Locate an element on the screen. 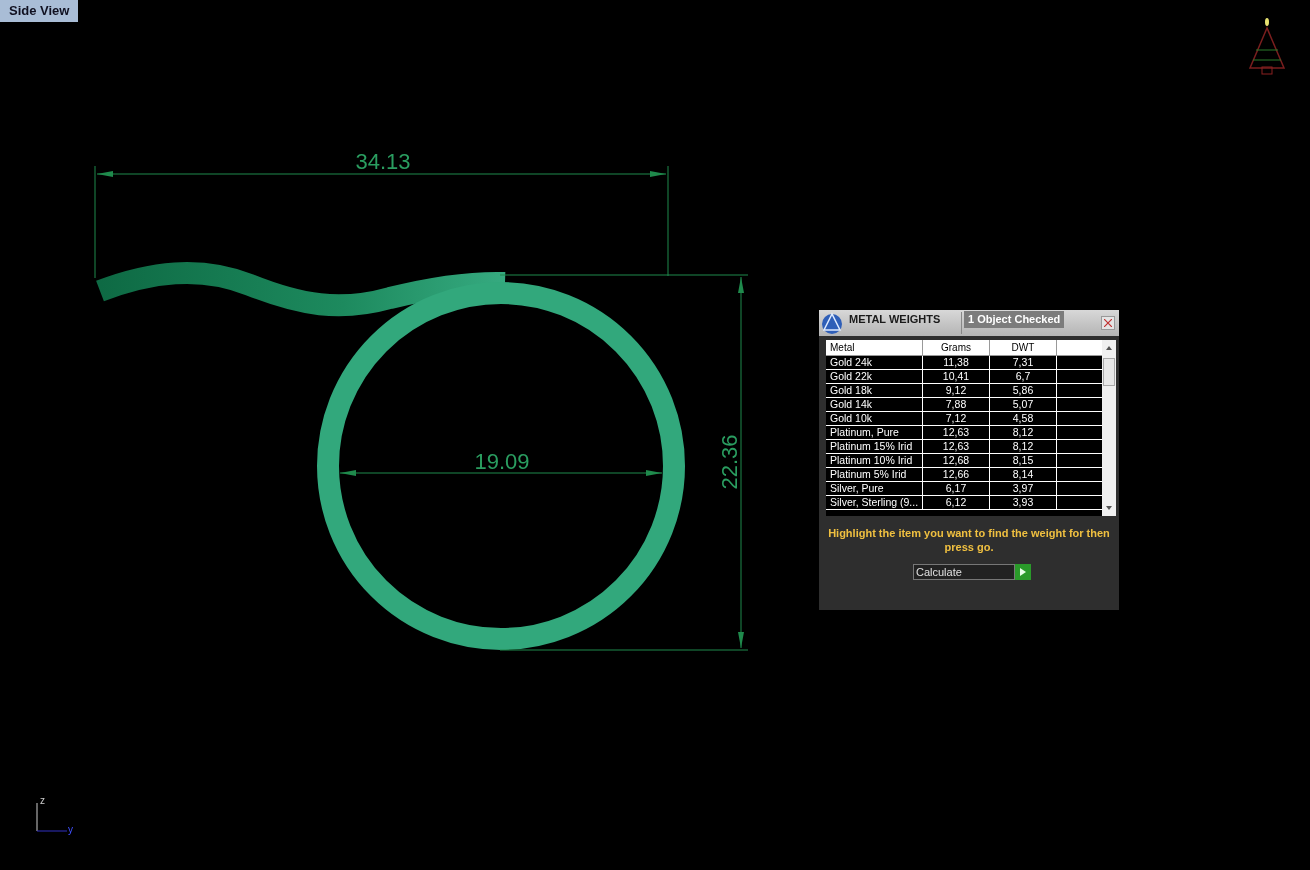 This screenshot has height=870, width=1310. table-cell: 8,15 is located at coordinates (1023, 460).